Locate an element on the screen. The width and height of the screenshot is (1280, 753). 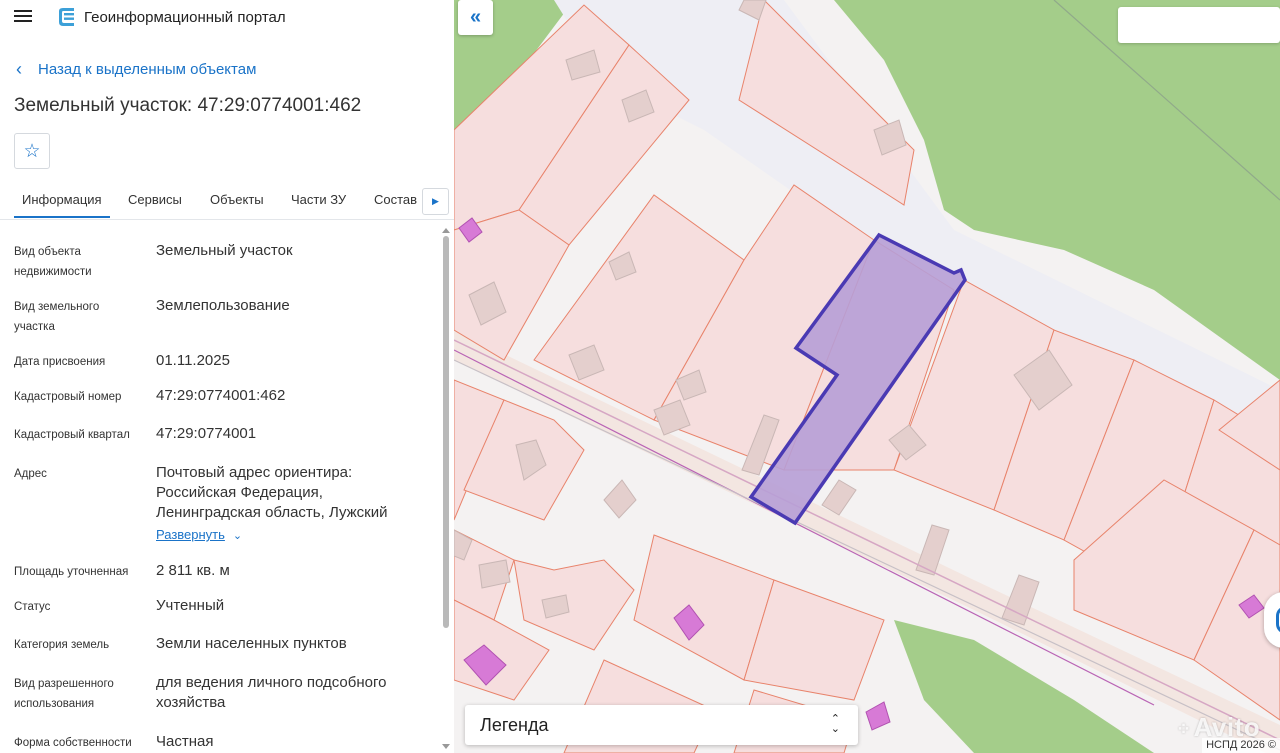
double-chevron-left-icon: « is located at coordinates (475, 17).